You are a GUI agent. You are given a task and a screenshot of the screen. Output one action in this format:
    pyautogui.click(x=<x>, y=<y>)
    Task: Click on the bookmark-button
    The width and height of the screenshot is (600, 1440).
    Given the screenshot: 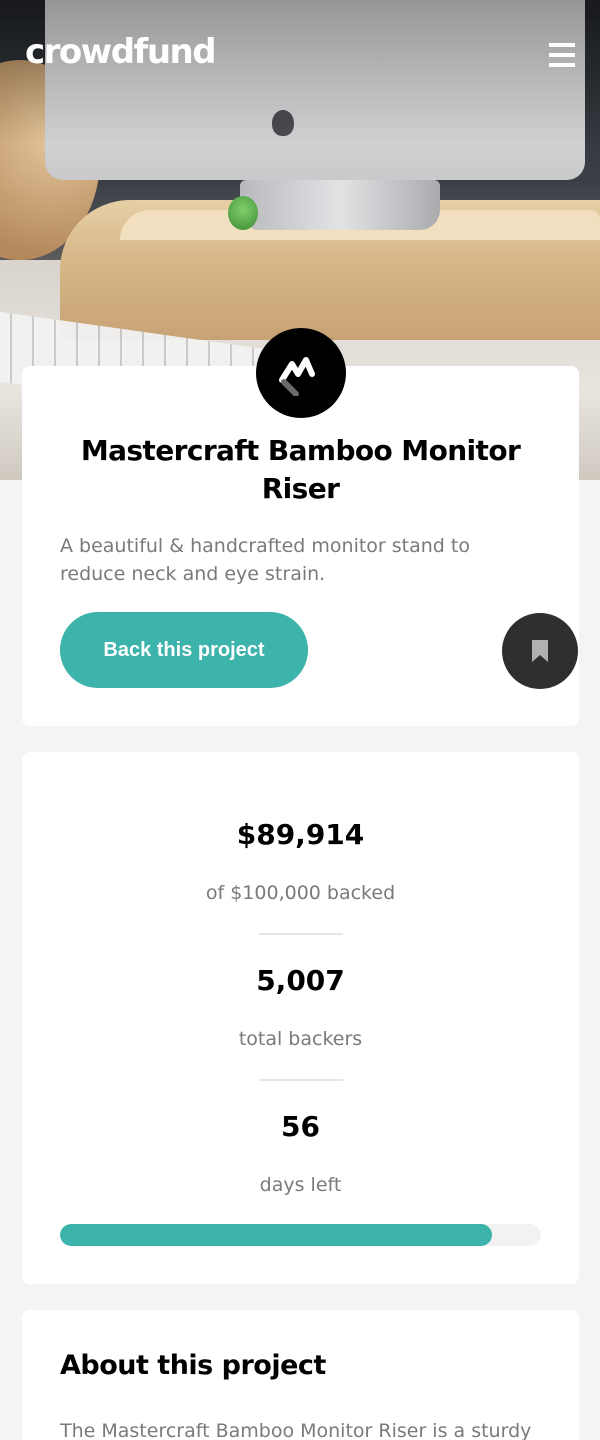 What is the action you would take?
    pyautogui.click(x=540, y=651)
    